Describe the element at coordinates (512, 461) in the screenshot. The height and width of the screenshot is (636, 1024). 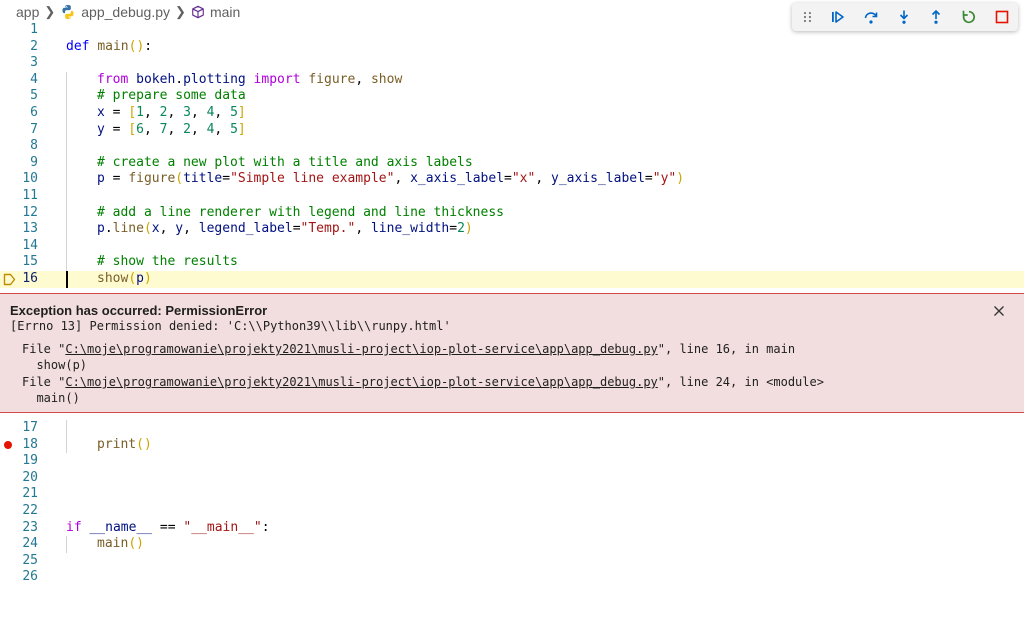
I see `code-line: 19` at that location.